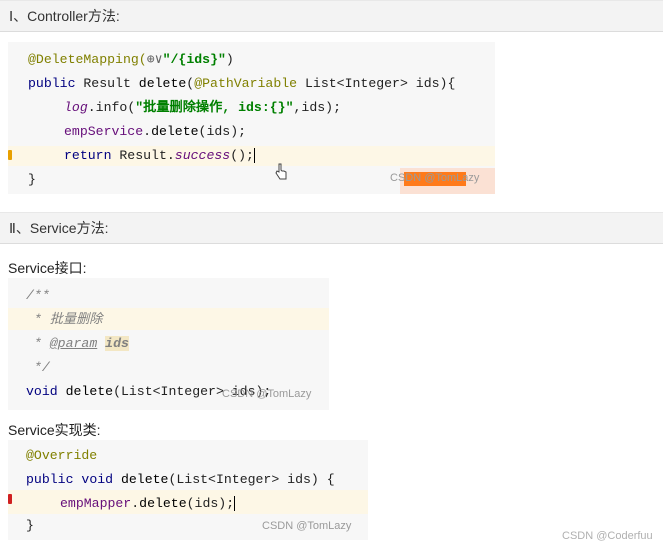 This screenshot has height=550, width=663. I want to click on field-name: empMapper, so click(96, 503).